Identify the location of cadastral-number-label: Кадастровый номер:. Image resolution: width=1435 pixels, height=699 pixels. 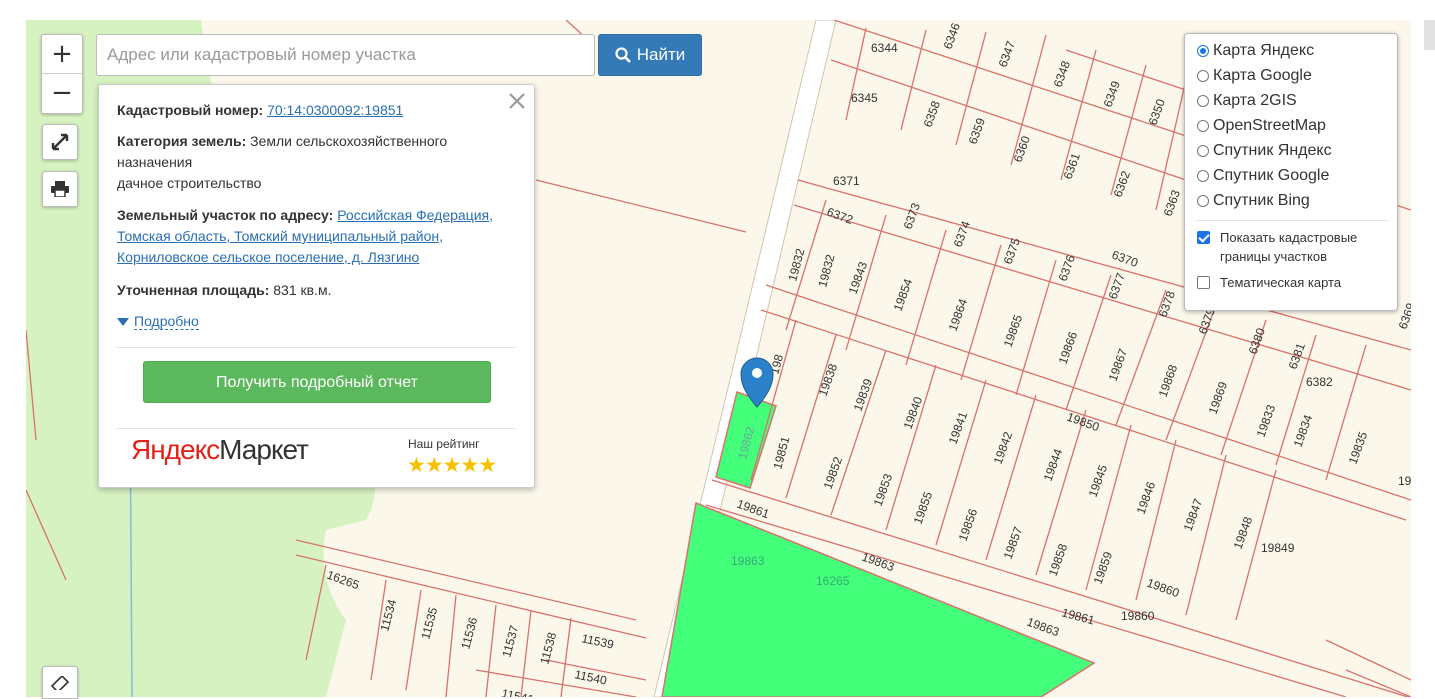
(190, 110).